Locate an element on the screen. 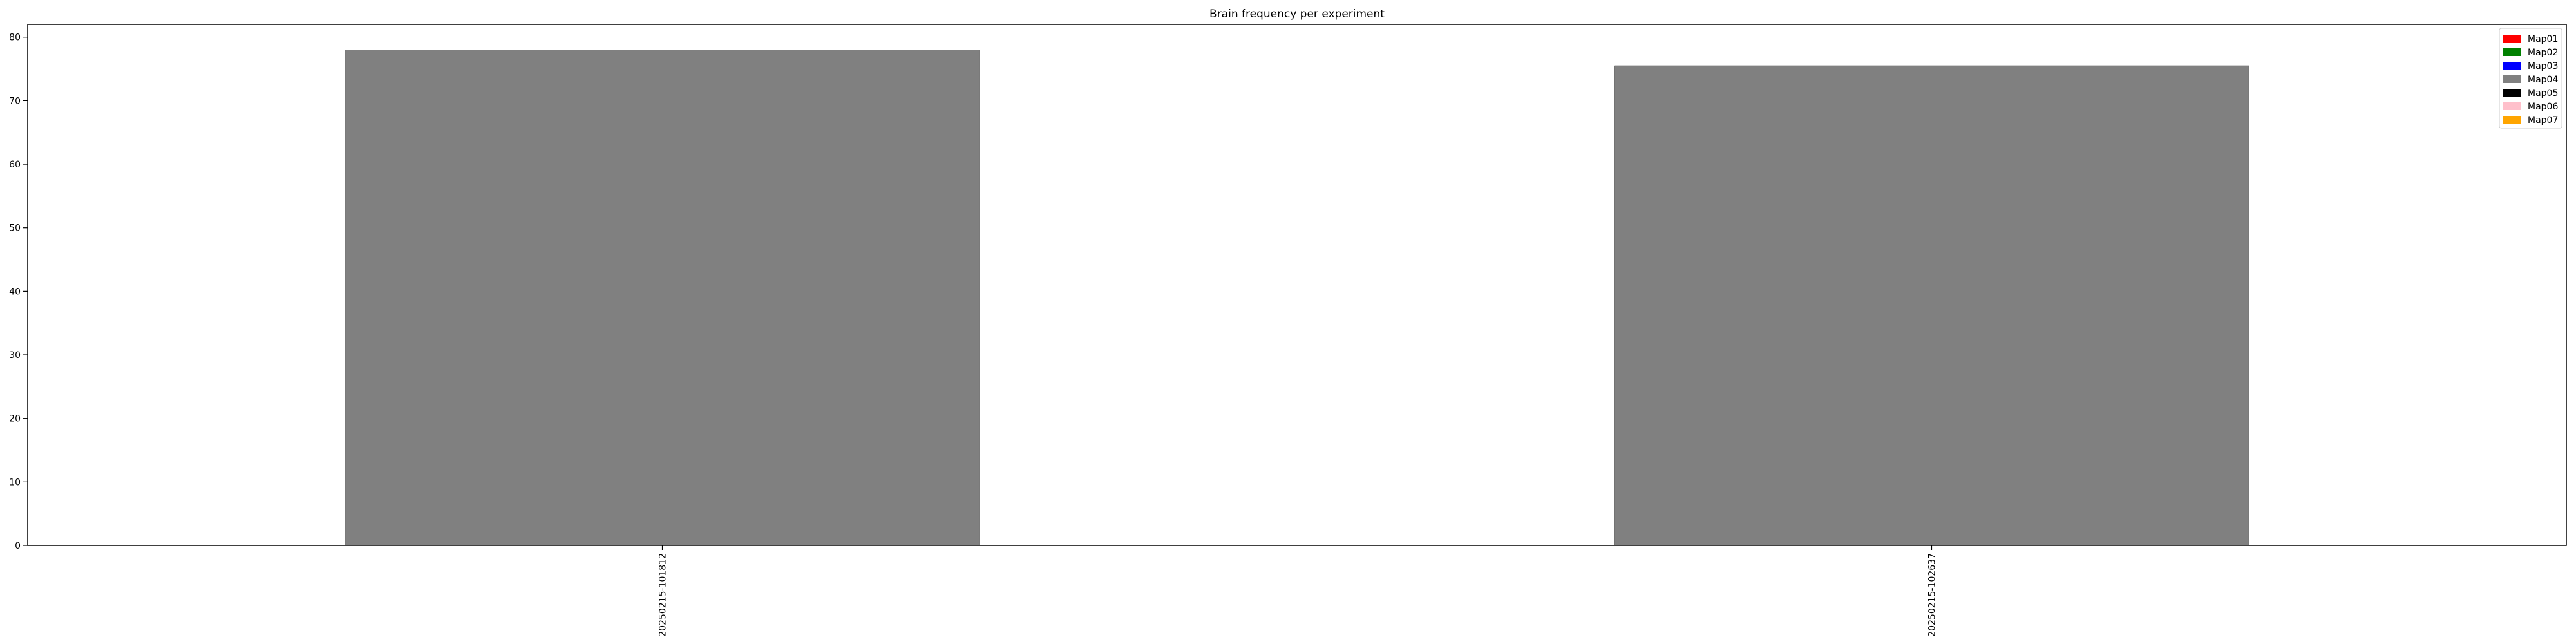 The width and height of the screenshot is (2576, 644). y-tick-label: 30 is located at coordinates (15, 355).